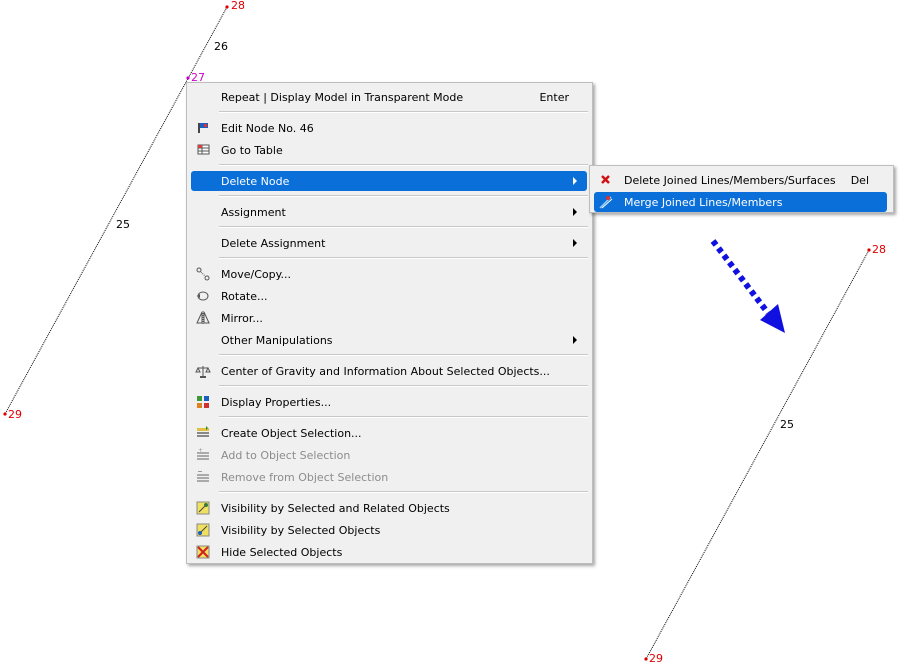 The height and width of the screenshot is (667, 913). I want to click on mirror-icon, so click(203, 318).